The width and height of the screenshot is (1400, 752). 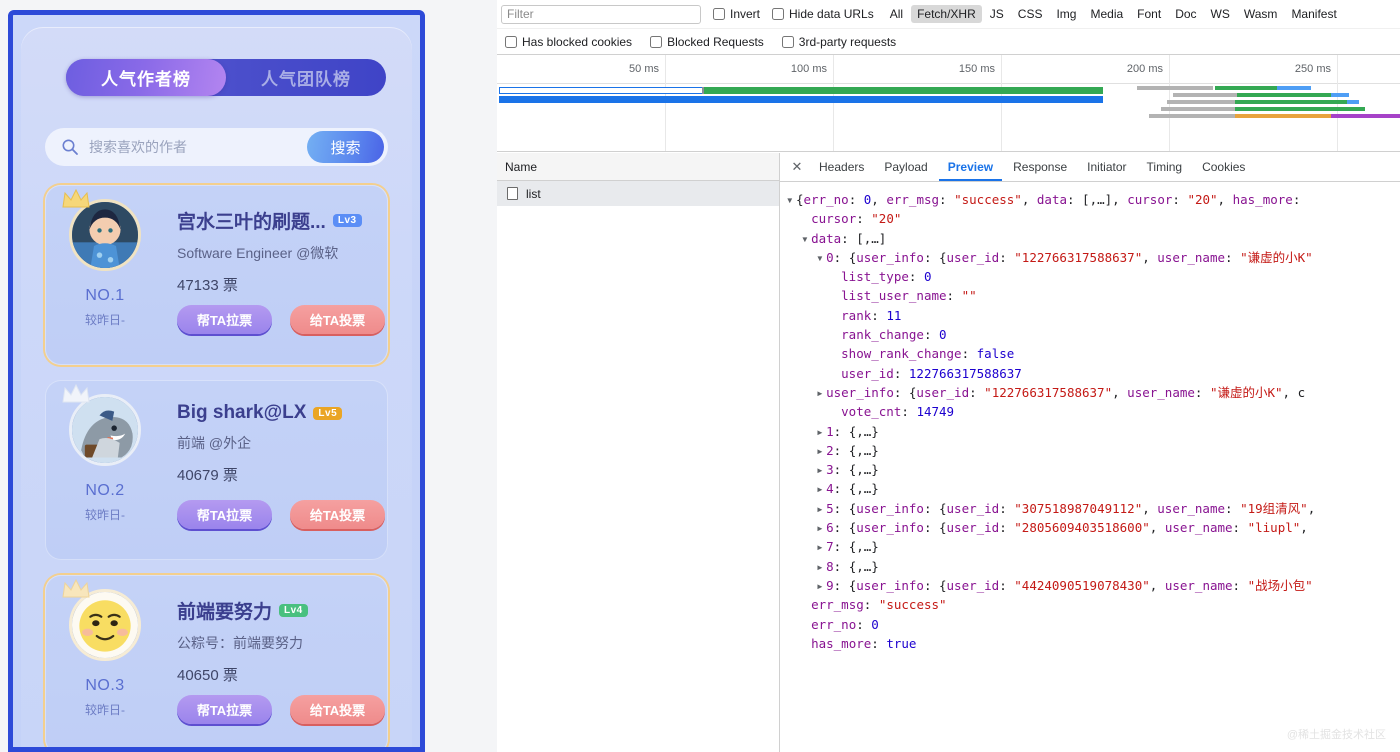 I want to click on tab-payload: Payload, so click(x=905, y=167).